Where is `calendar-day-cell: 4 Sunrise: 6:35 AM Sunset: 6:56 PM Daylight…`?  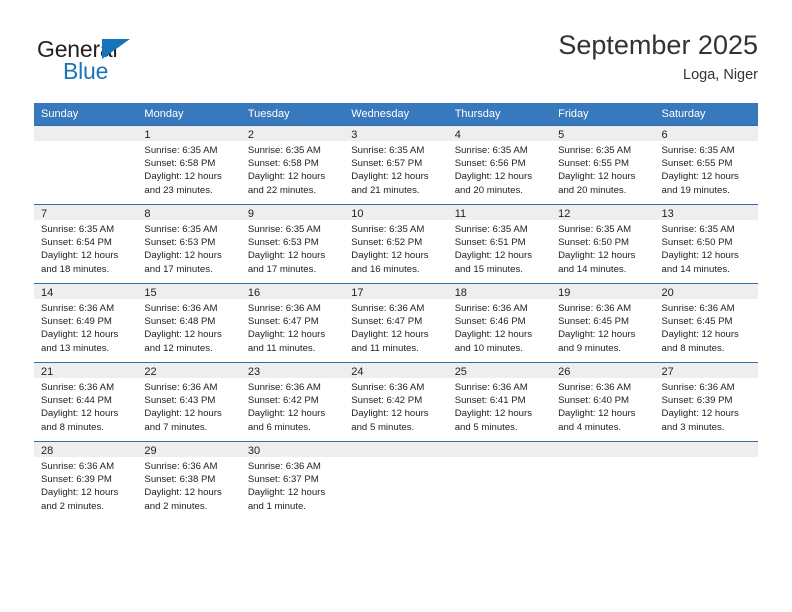
calendar-day-cell: 4 Sunrise: 6:35 AM Sunset: 6:56 PM Daylight… is located at coordinates (499, 165).